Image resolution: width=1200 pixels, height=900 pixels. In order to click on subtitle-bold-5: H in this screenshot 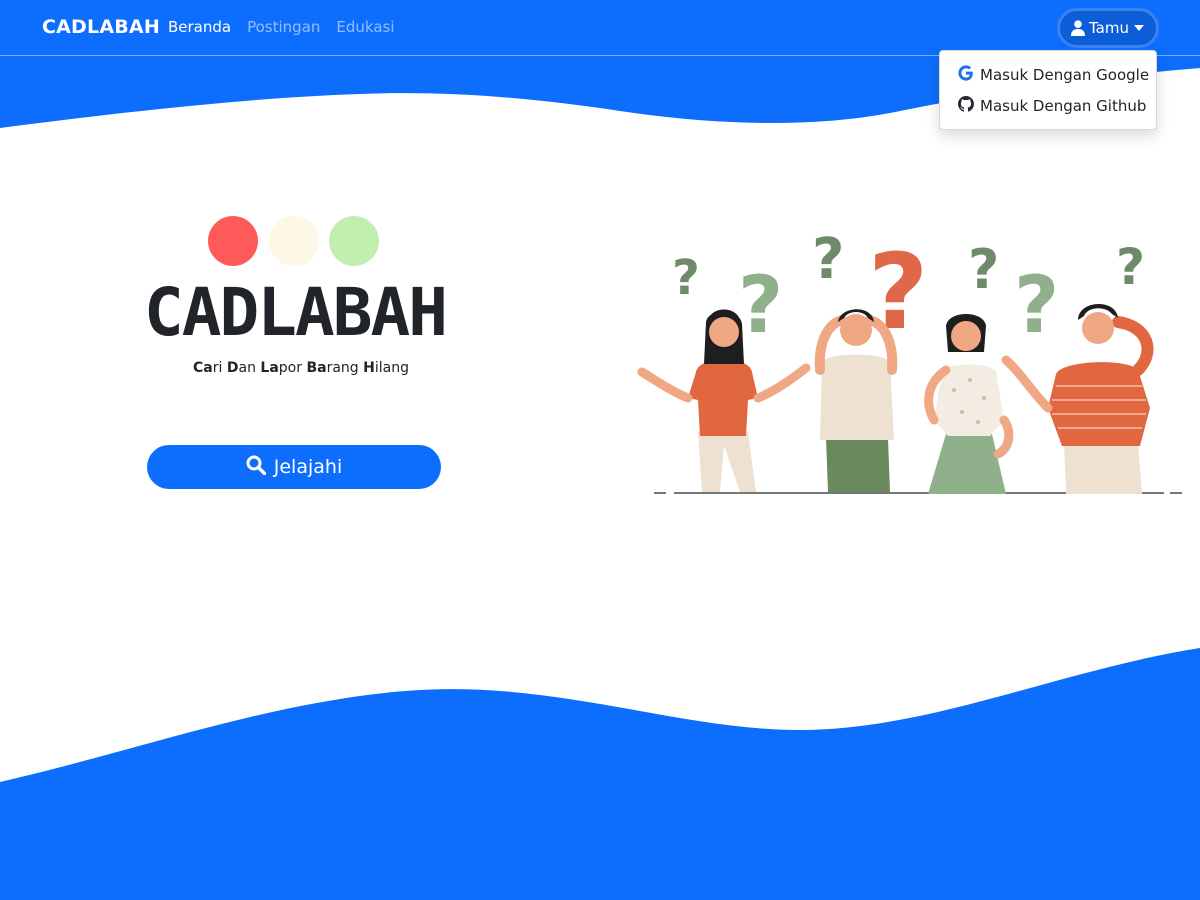, I will do `click(369, 368)`.